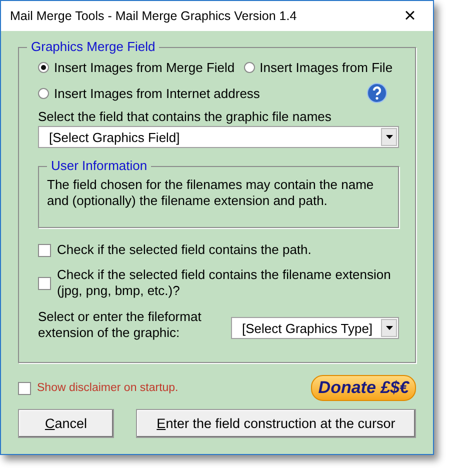 This screenshot has height=469, width=449. Describe the element at coordinates (184, 250) in the screenshot. I see `checkbox-label: Check if the selected field contains the path.` at that location.